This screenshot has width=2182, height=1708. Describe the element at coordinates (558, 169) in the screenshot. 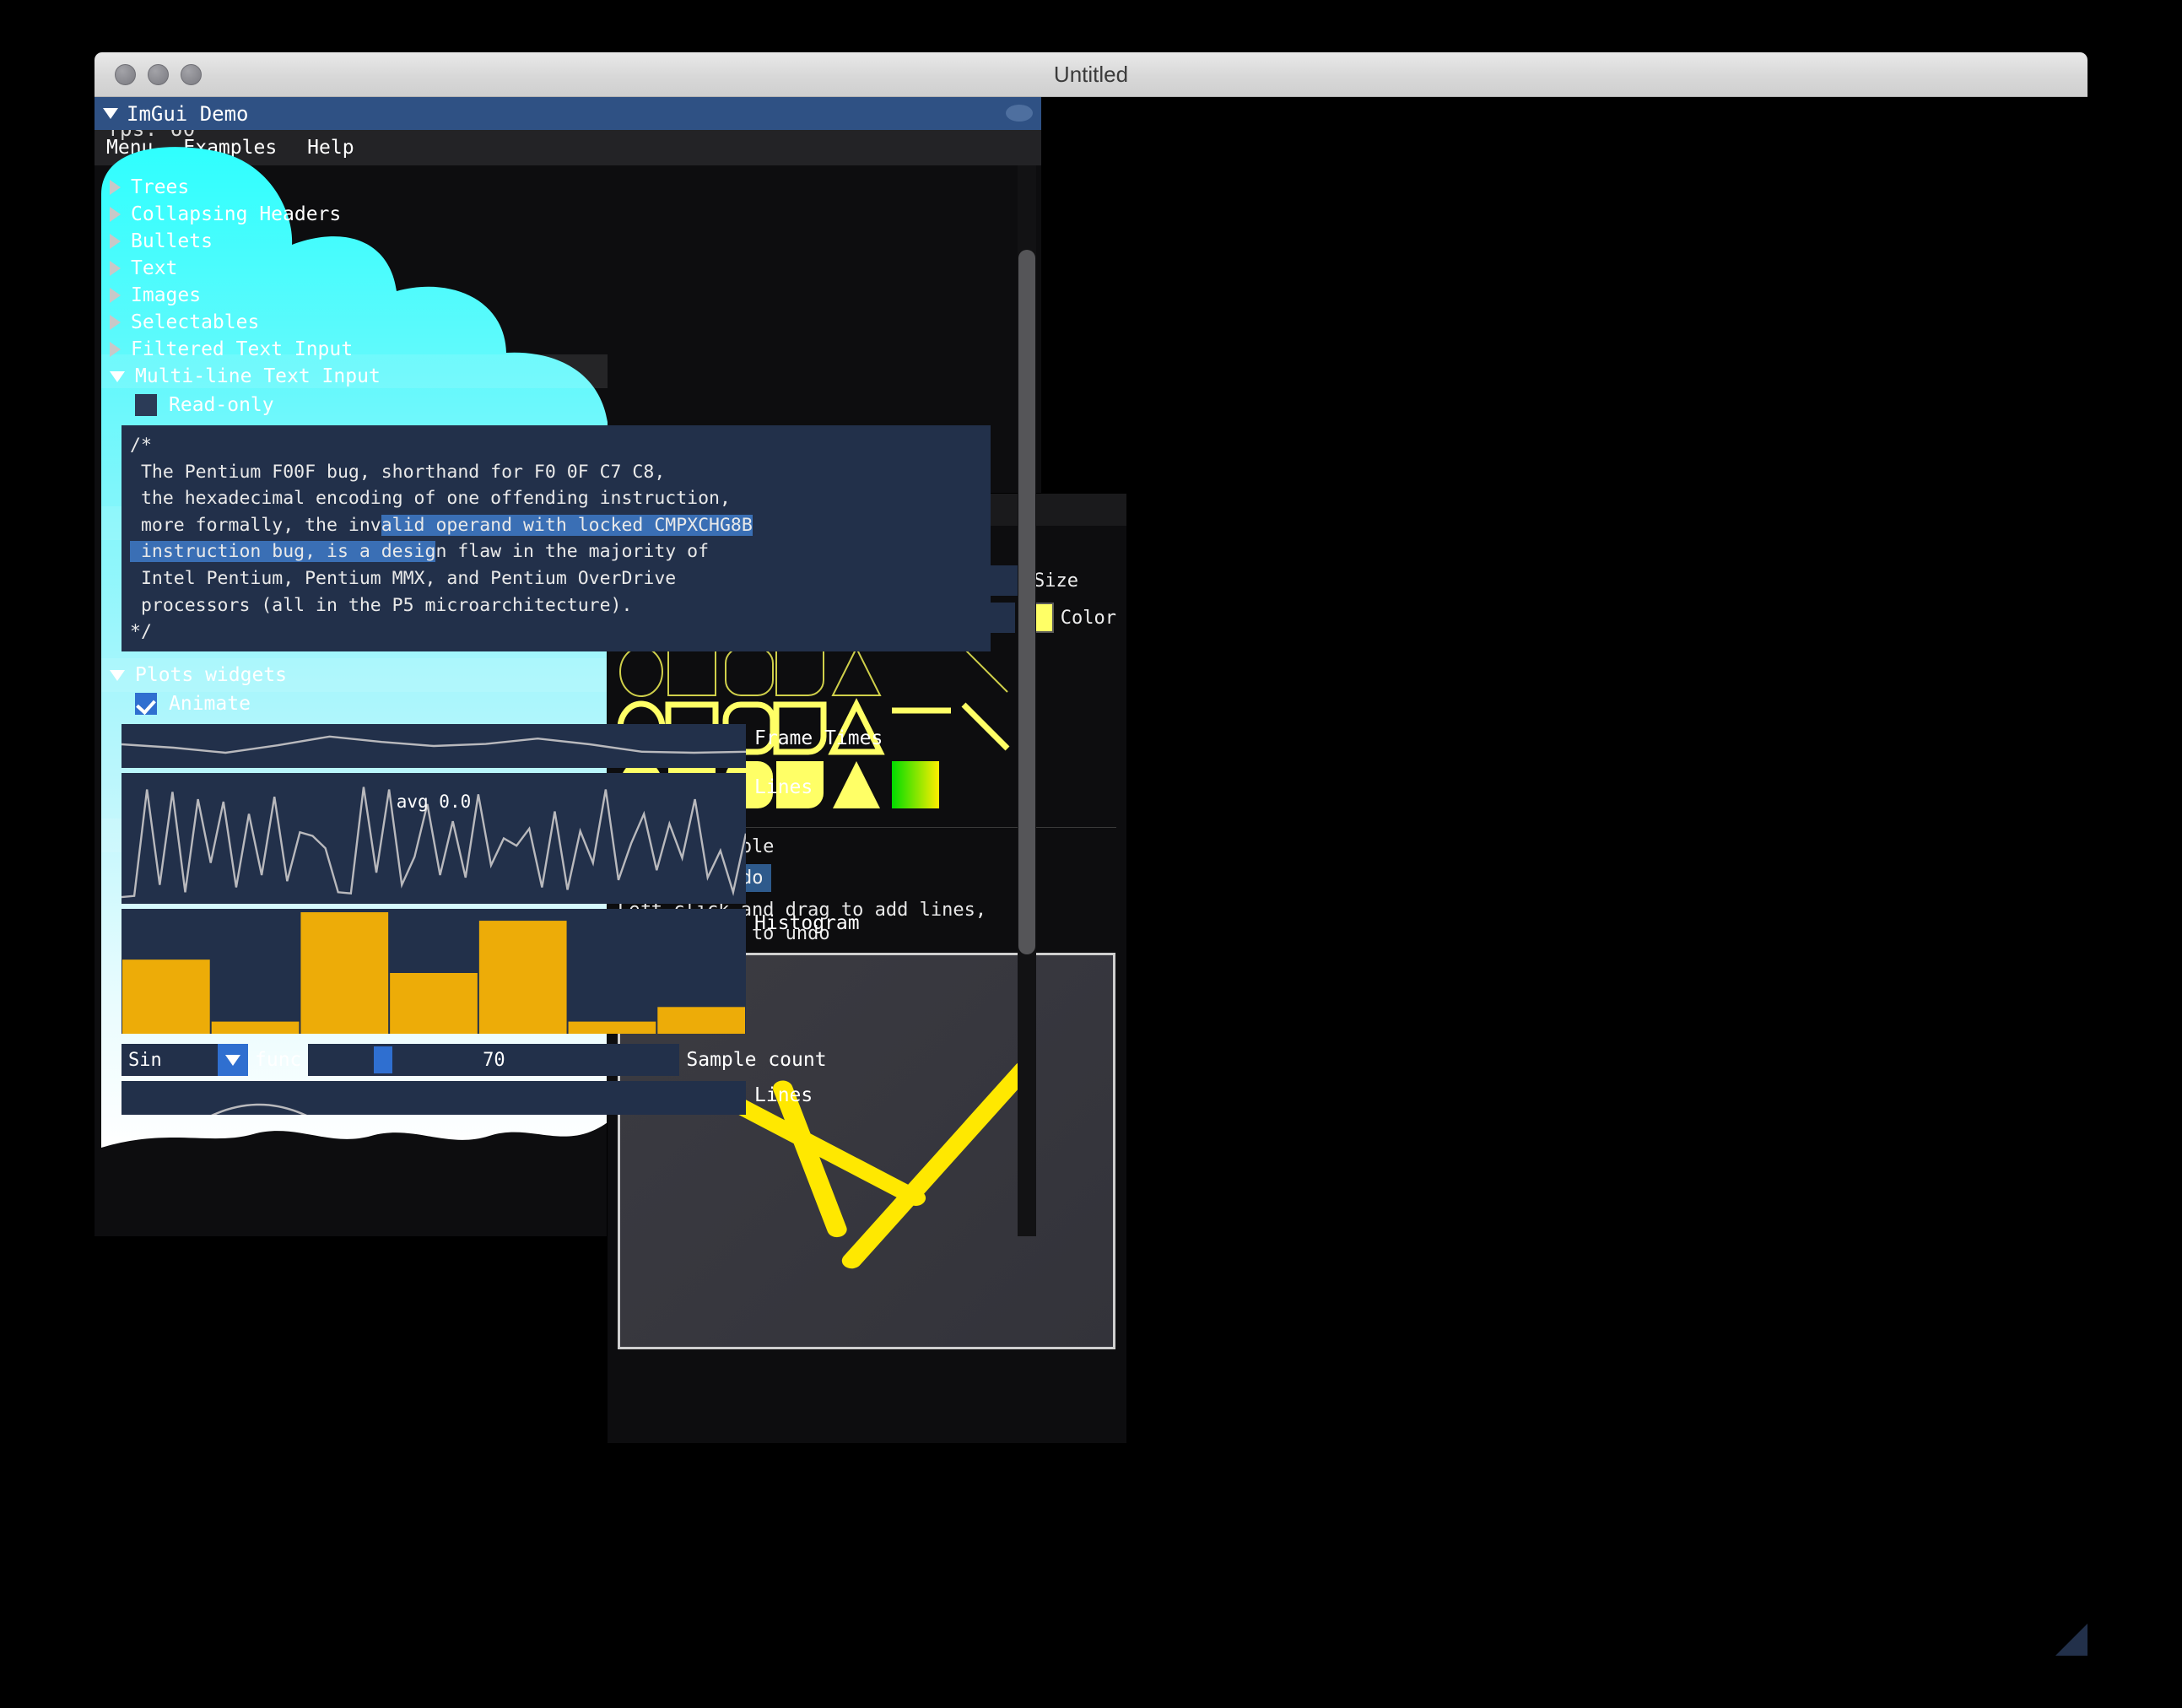

I see `tree-node-basic-clipped` at that location.